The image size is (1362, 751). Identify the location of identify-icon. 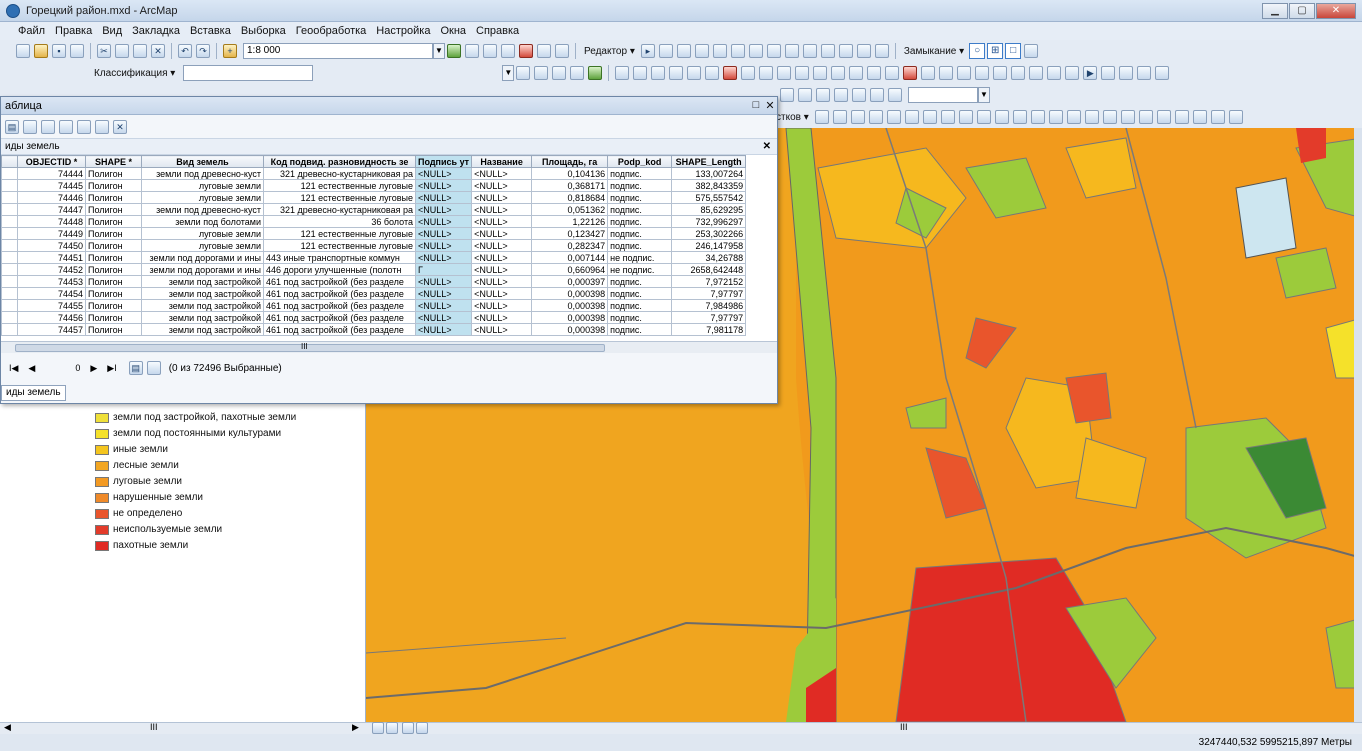
(595, 73).